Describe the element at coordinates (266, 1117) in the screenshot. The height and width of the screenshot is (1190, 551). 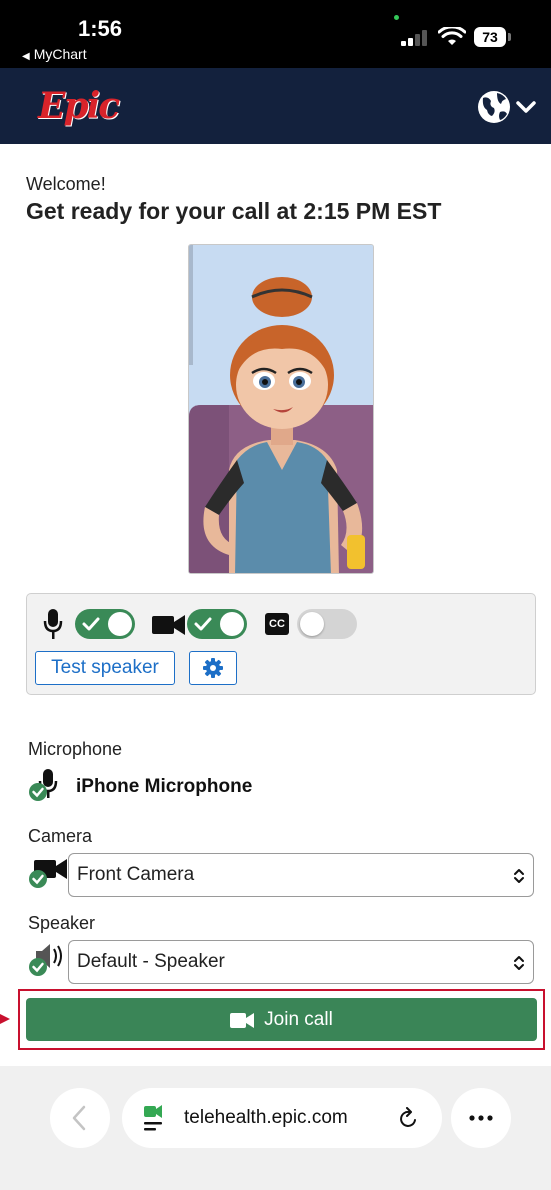
I see `url-text: telehealth.epic.com` at that location.